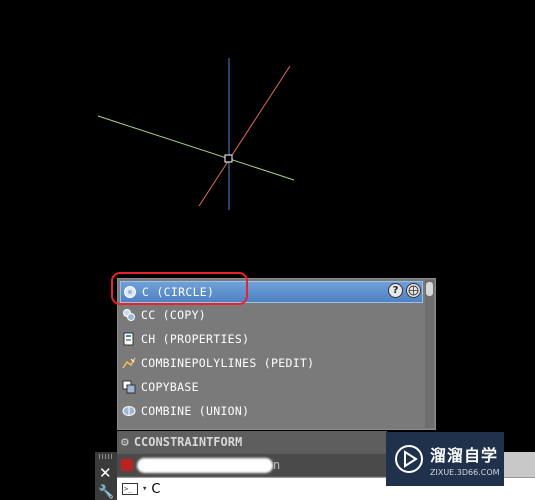  Describe the element at coordinates (271, 411) in the screenshot. I see `suggestion-item-union: COMBINE (UNION)` at that location.